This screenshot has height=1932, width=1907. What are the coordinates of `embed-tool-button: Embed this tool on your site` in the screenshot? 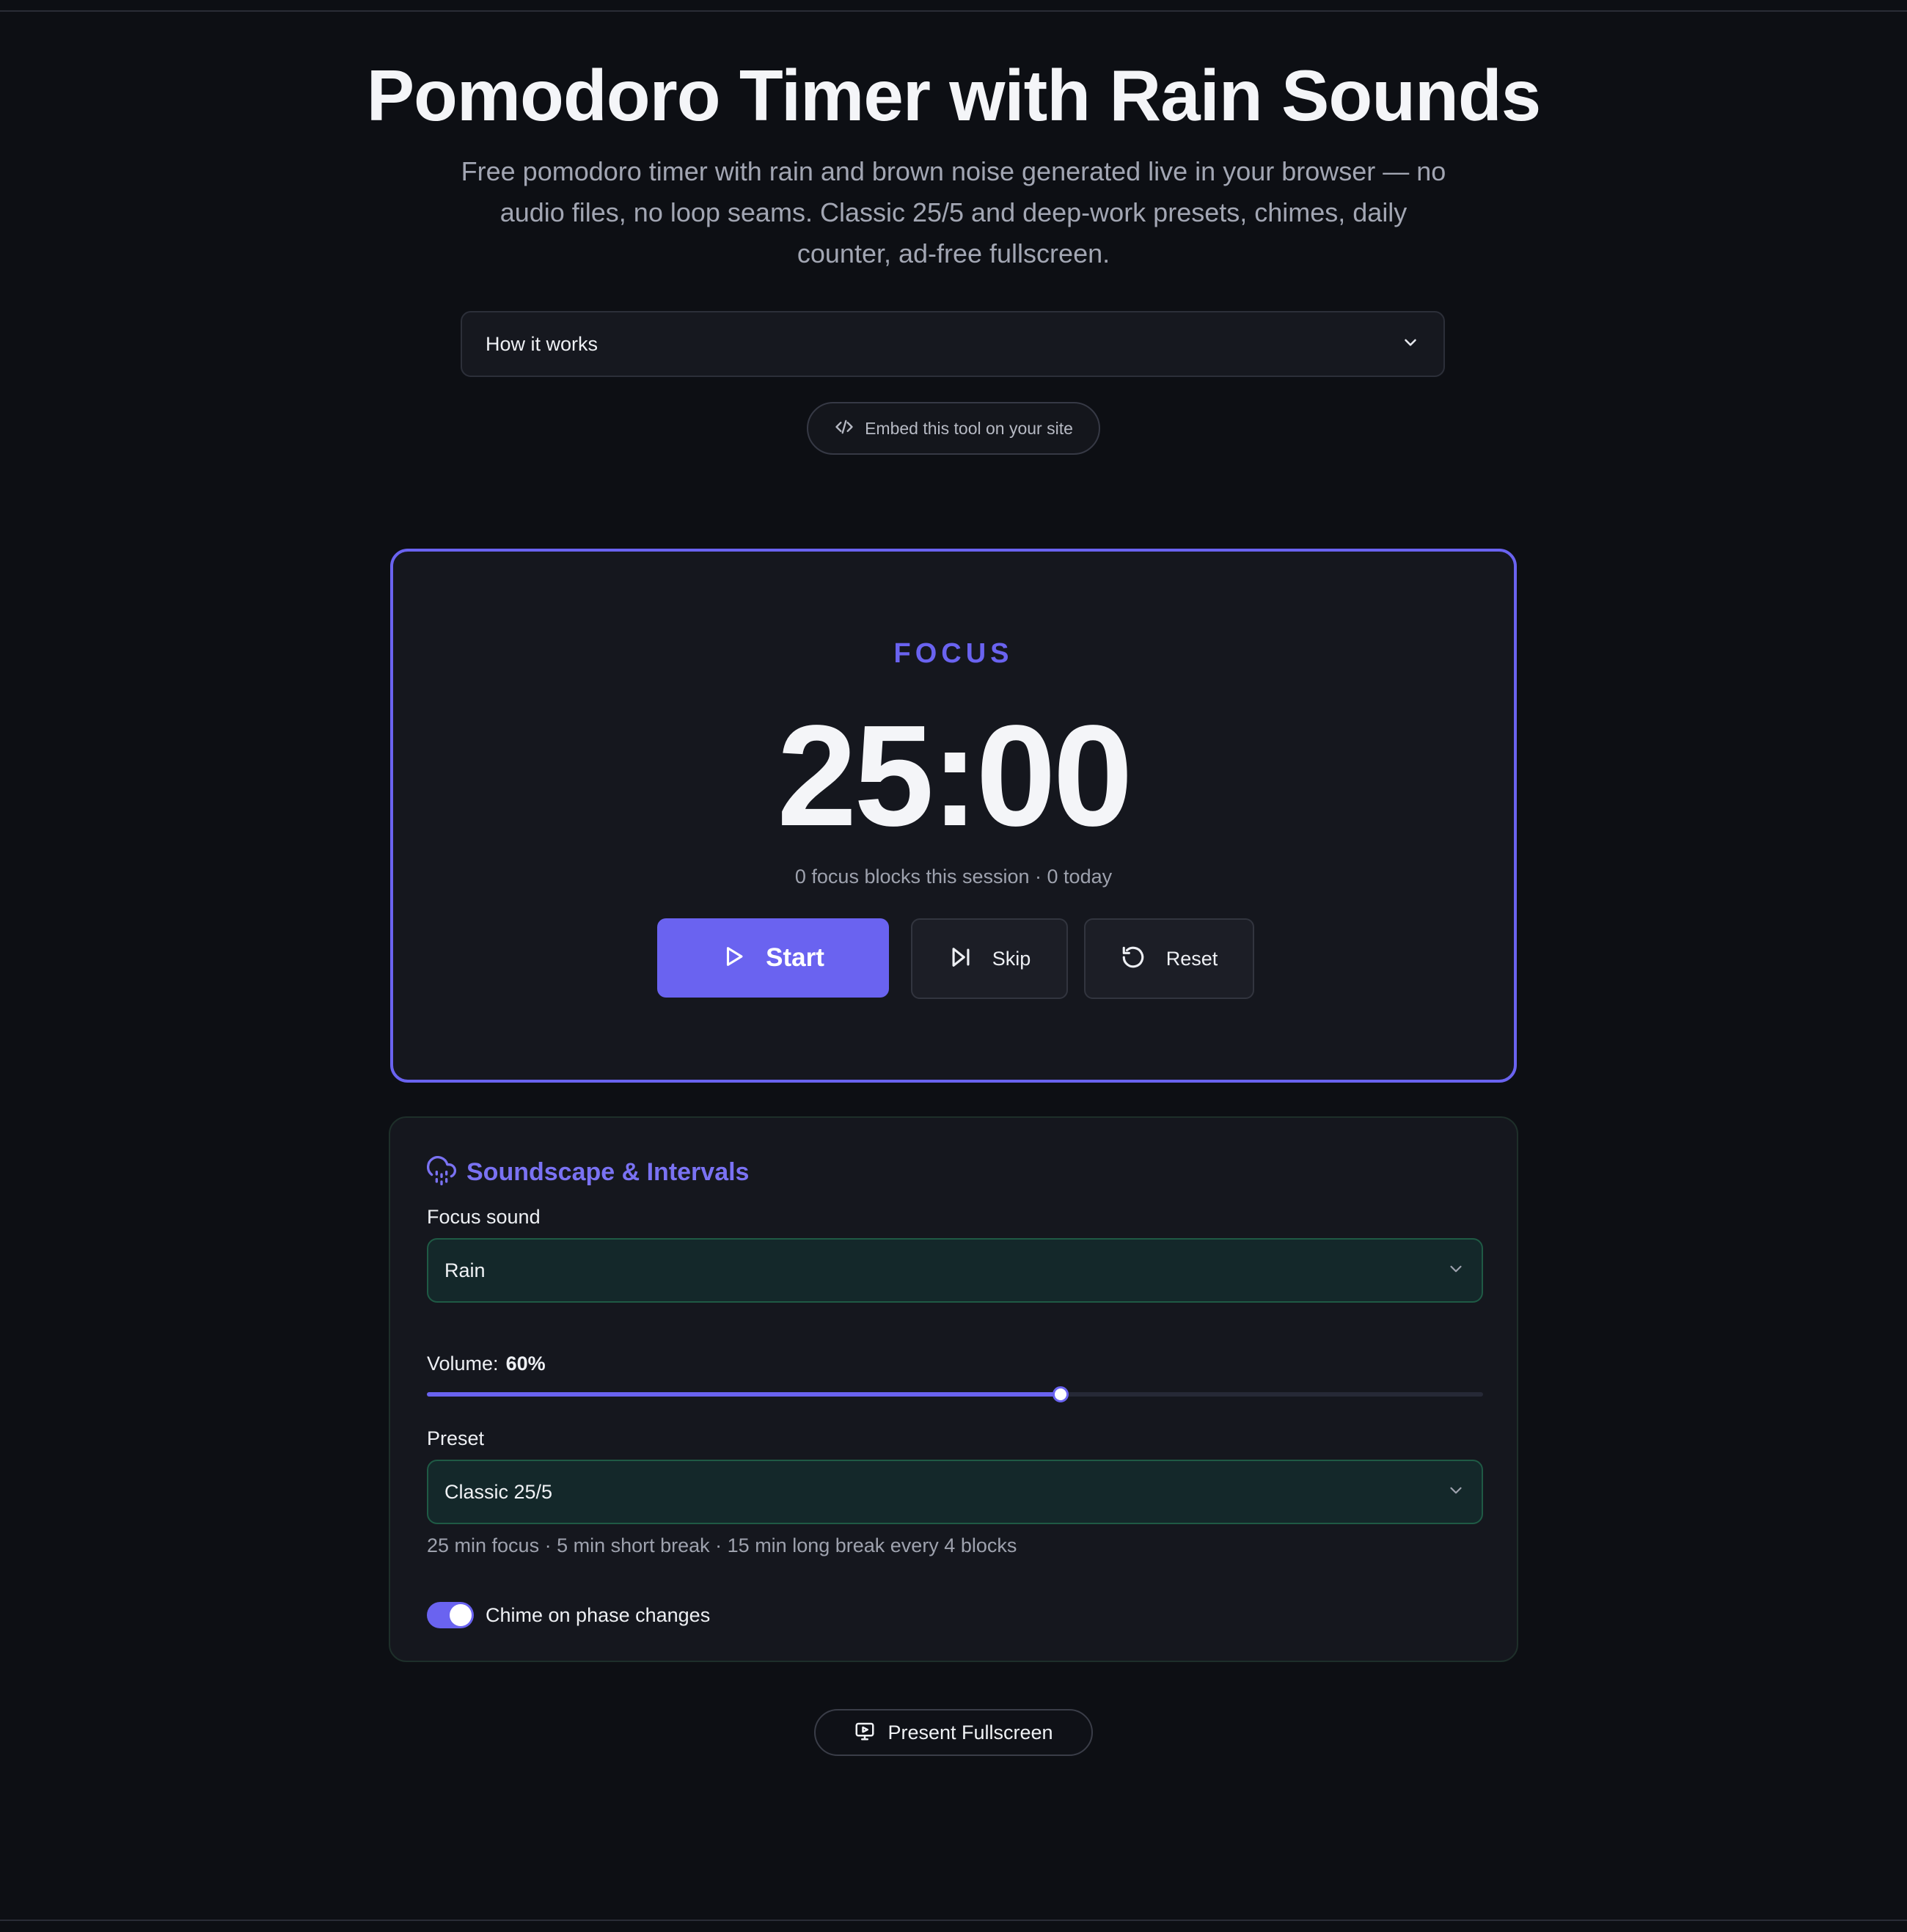 It's located at (953, 429).